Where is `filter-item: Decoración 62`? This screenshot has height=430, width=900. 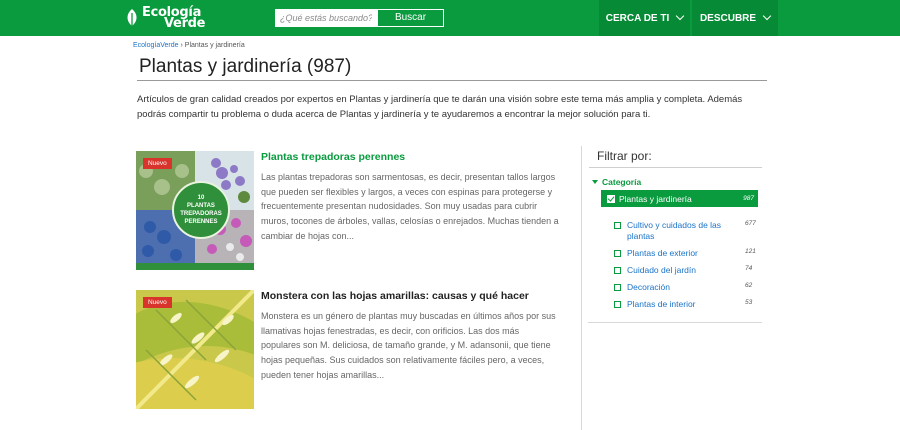
filter-item: Decoración 62 is located at coordinates (689, 287).